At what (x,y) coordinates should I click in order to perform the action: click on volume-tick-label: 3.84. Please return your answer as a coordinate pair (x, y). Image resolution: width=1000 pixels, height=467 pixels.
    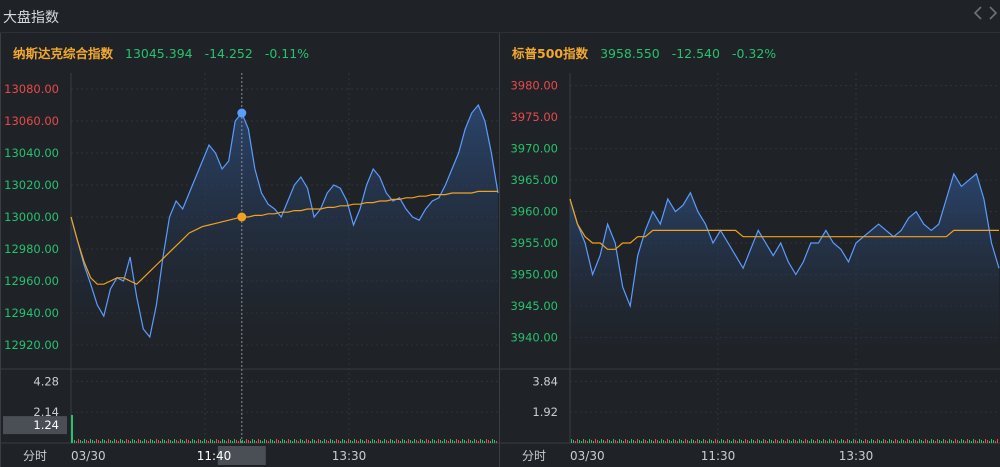
    Looking at the image, I should click on (545, 381).